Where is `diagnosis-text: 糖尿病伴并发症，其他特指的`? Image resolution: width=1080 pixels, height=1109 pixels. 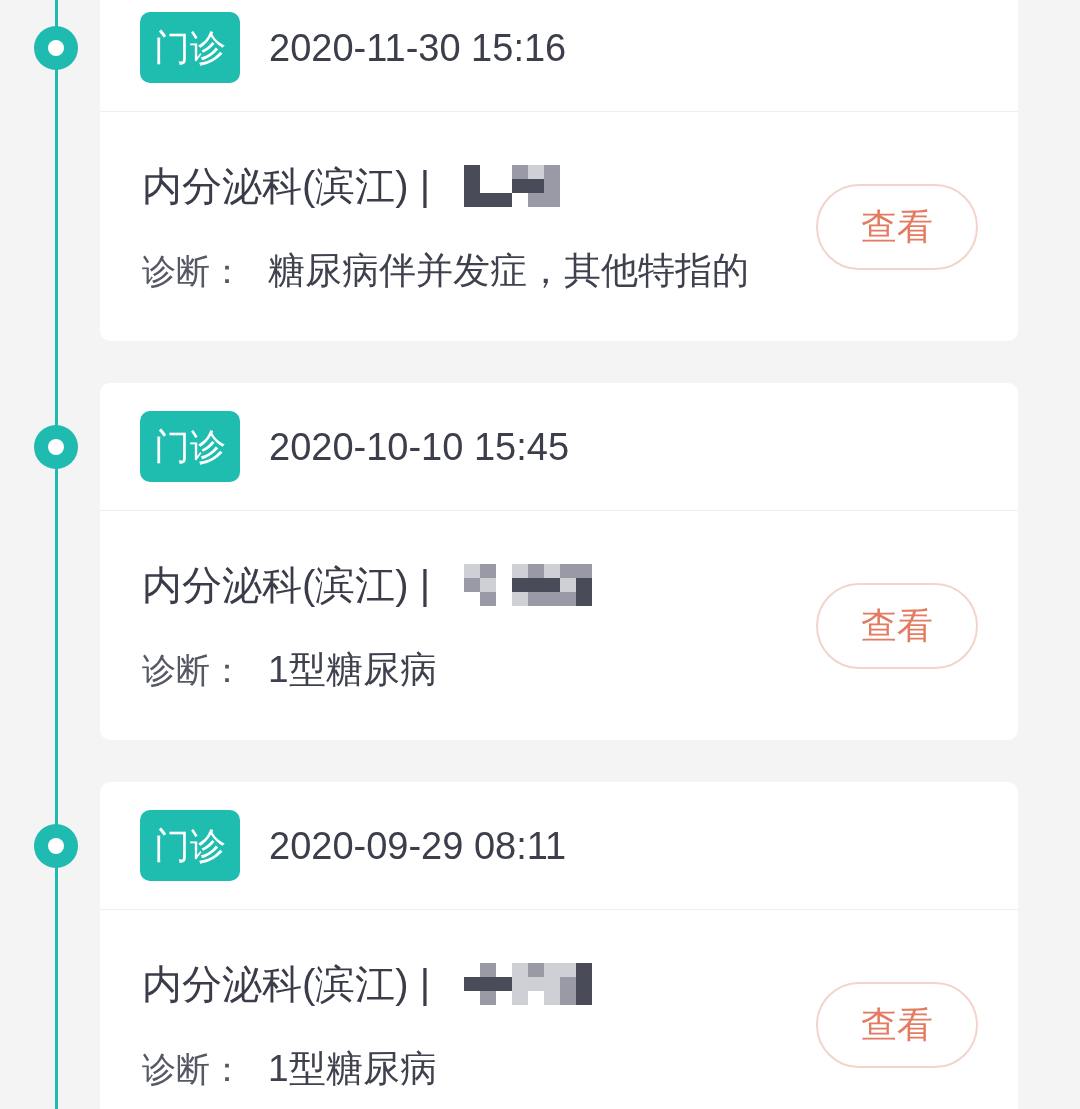 diagnosis-text: 糖尿病伴并发症，其他特指的 is located at coordinates (508, 270).